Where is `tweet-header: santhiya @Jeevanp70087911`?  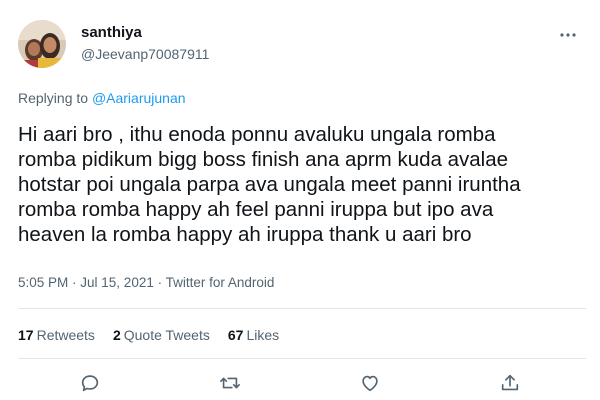 tweet-header: santhiya @Jeevanp70087911 is located at coordinates (302, 44).